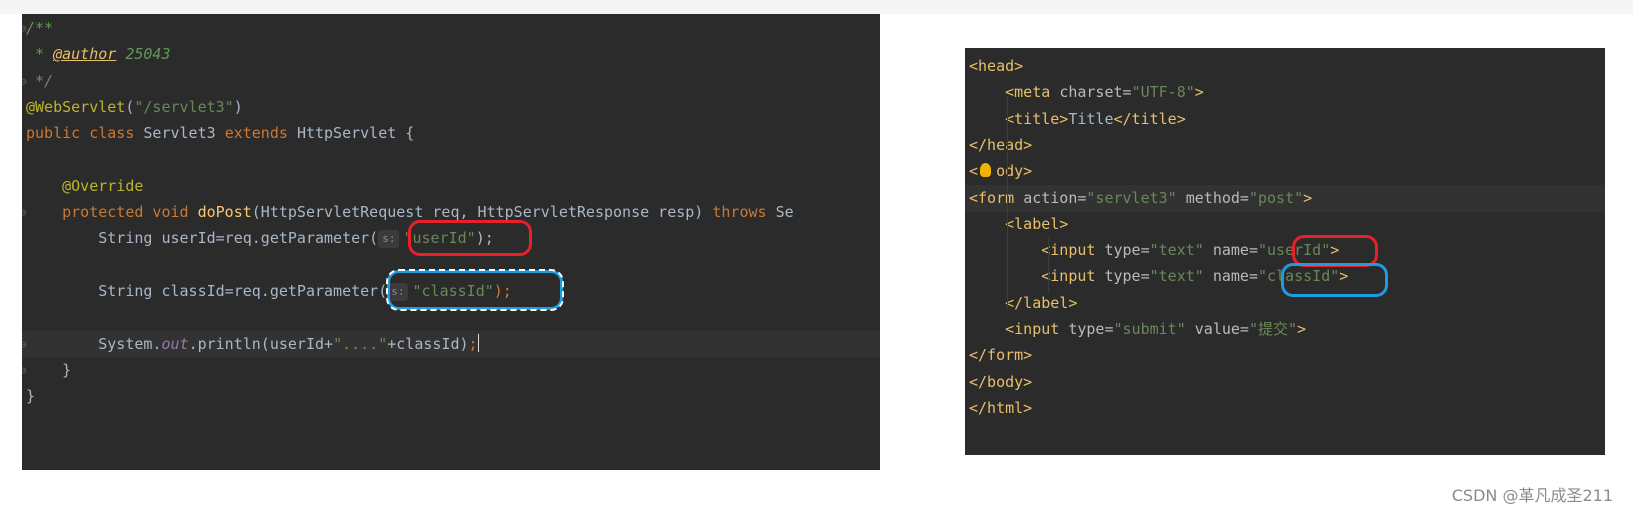 This screenshot has height=516, width=1633. I want to click on code-line: <label>, so click(1285, 224).